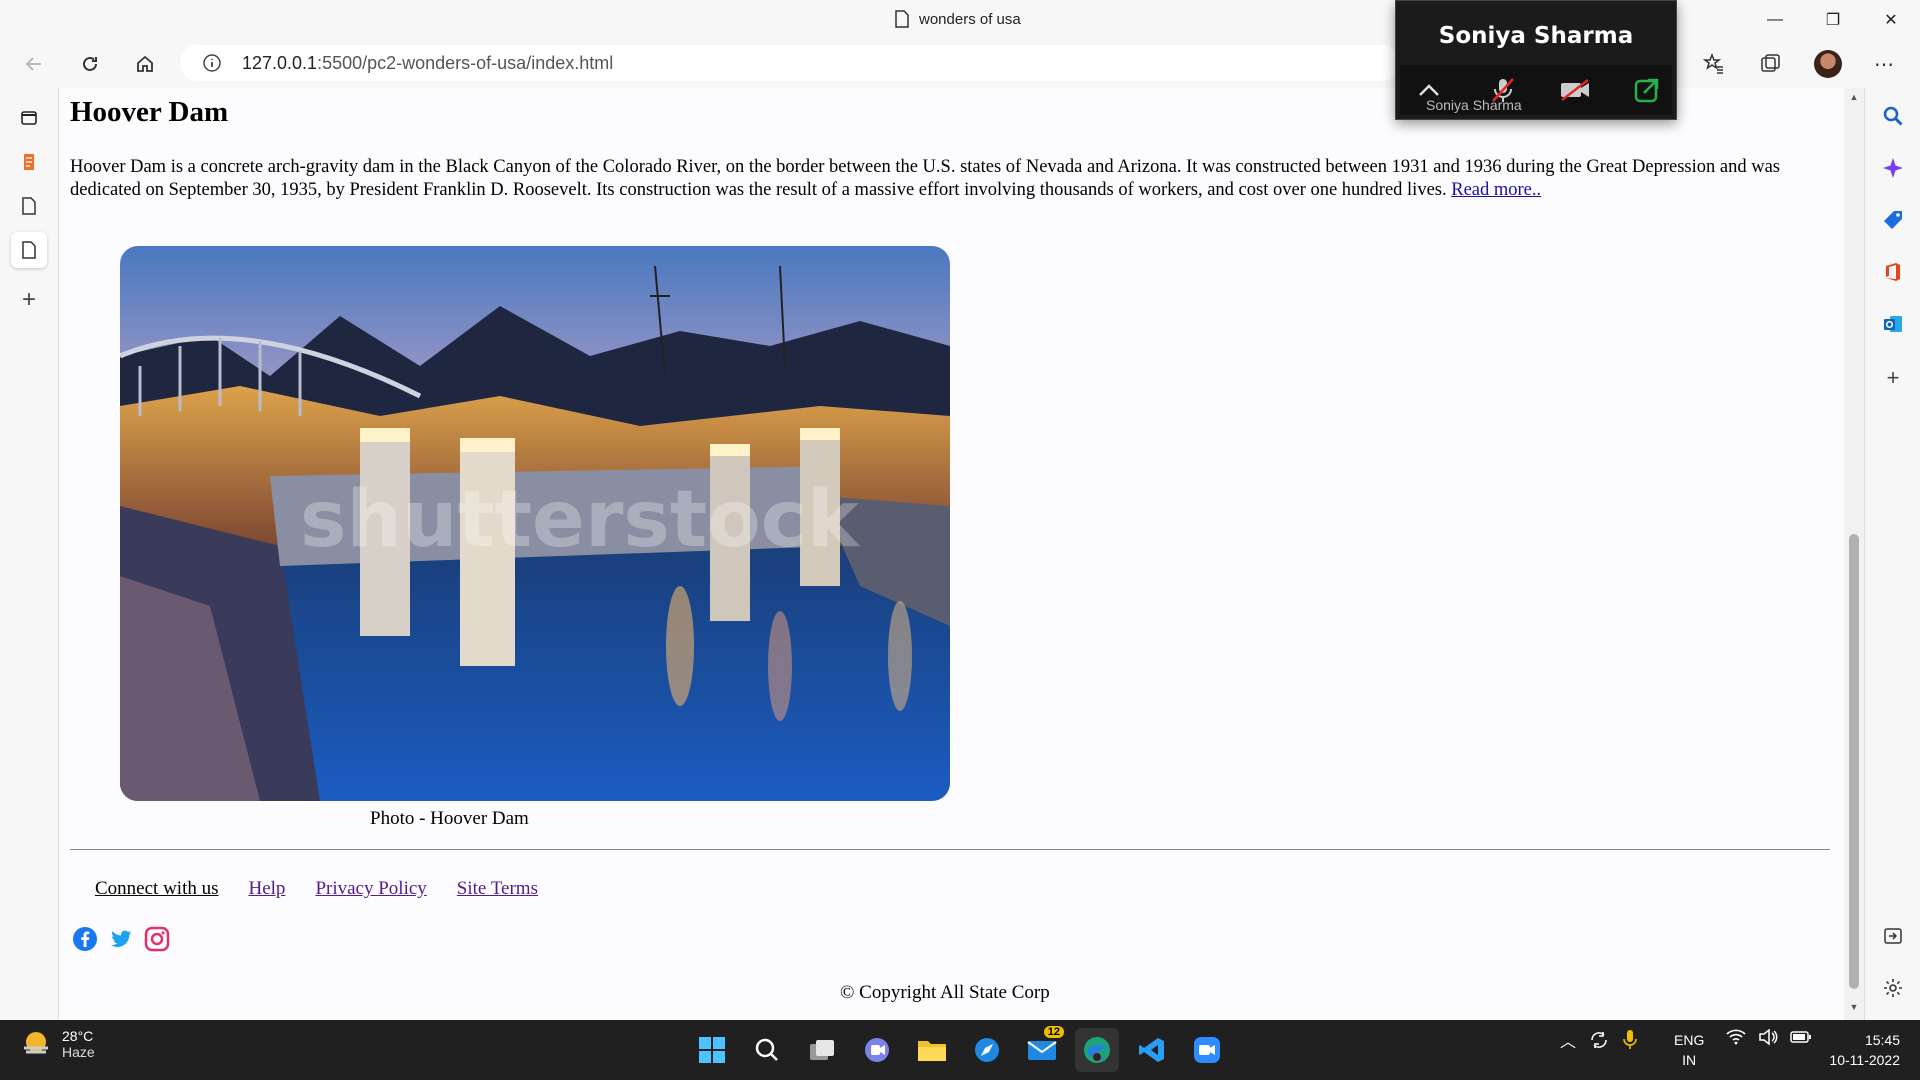 This screenshot has width=1920, height=1080. I want to click on sidebar-shopping-button, so click(1893, 220).